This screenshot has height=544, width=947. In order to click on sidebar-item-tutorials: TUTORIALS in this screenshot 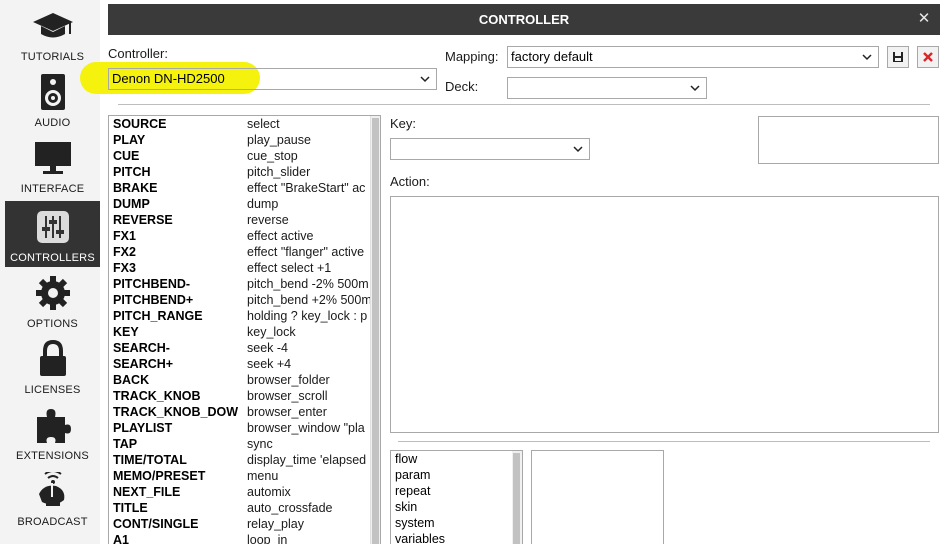, I will do `click(52, 33)`.